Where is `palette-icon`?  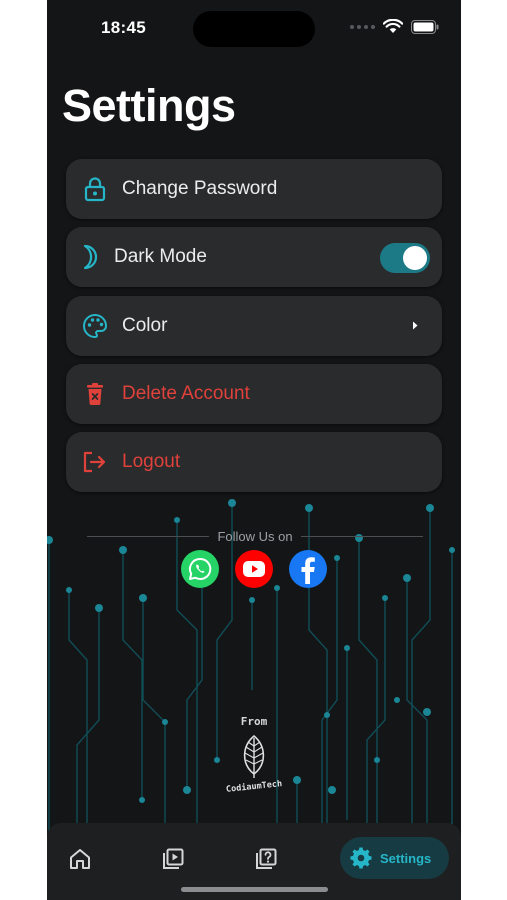 palette-icon is located at coordinates (95, 326).